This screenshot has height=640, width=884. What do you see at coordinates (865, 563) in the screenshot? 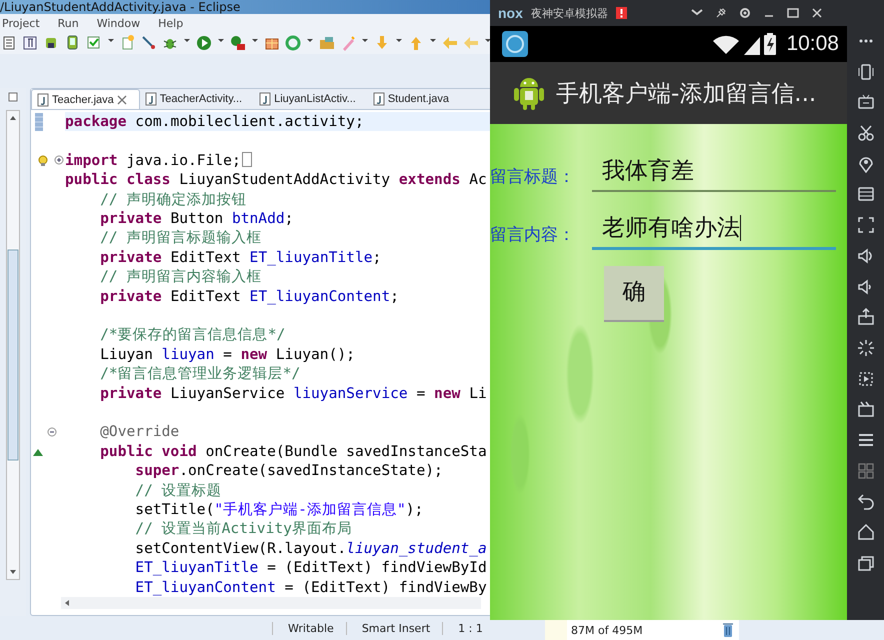
I see `recent-apps-icon` at bounding box center [865, 563].